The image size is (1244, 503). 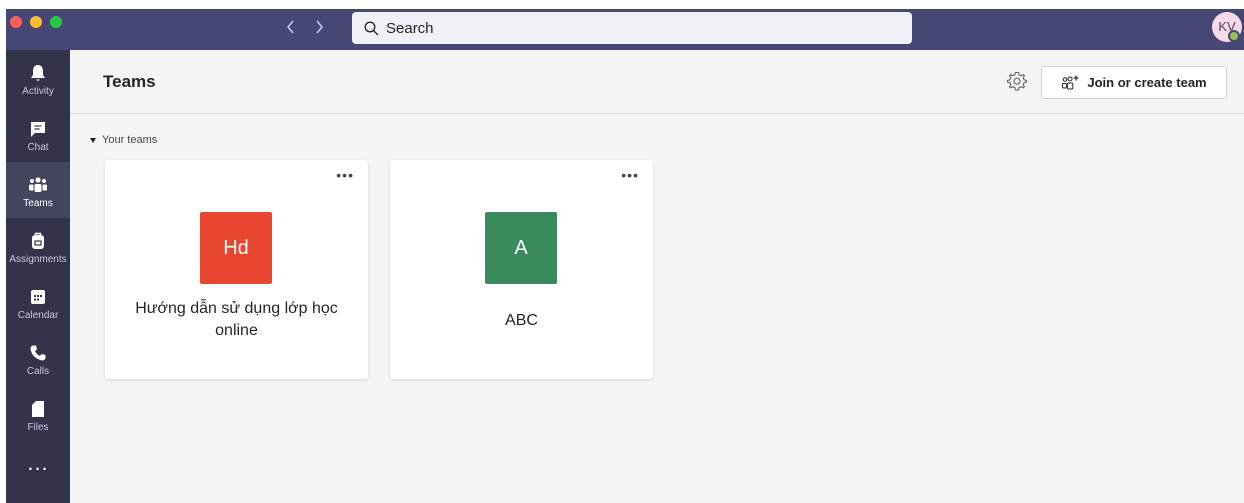 I want to click on close-window-button, so click(x=16, y=22).